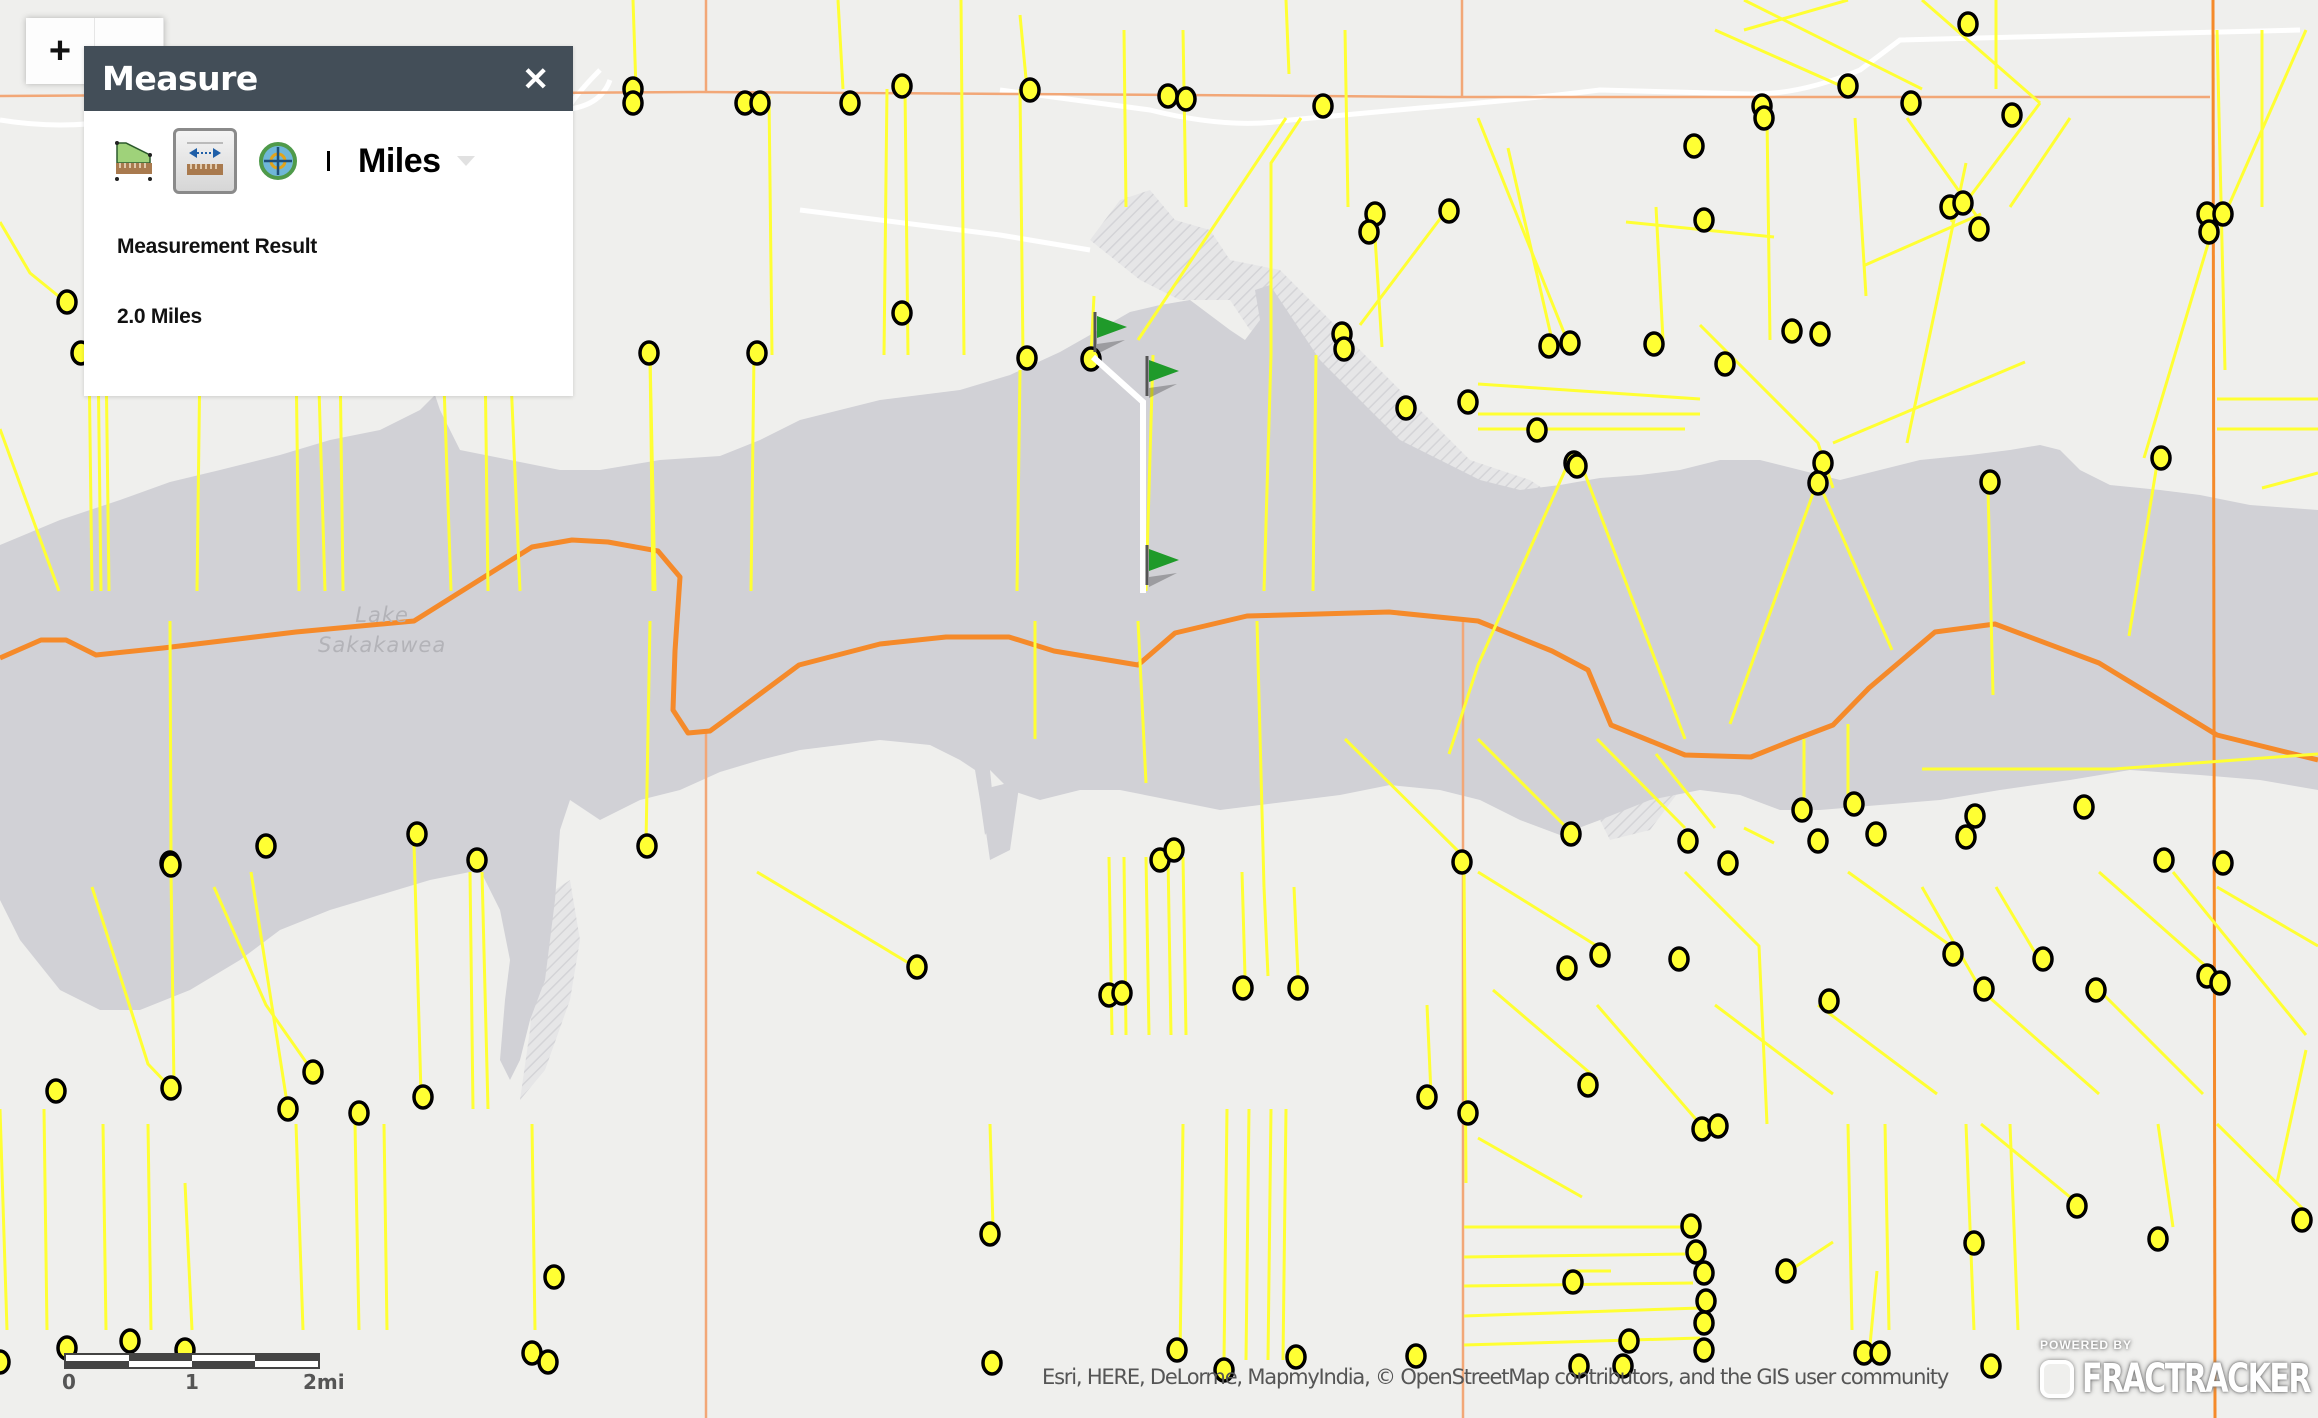  I want to click on close-button: ✕, so click(535, 79).